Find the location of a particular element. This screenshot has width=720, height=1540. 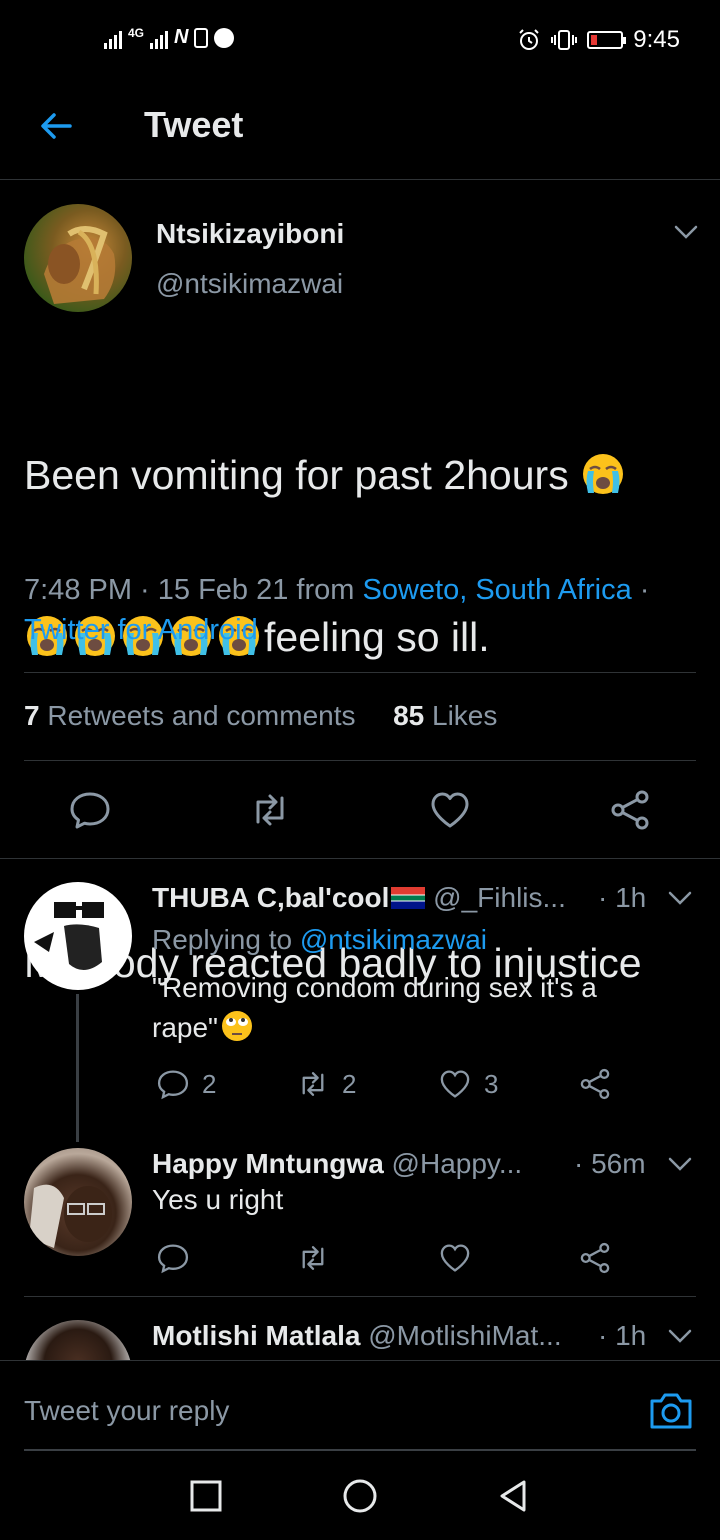

reply-comment-action is located at coordinates (173, 1258).